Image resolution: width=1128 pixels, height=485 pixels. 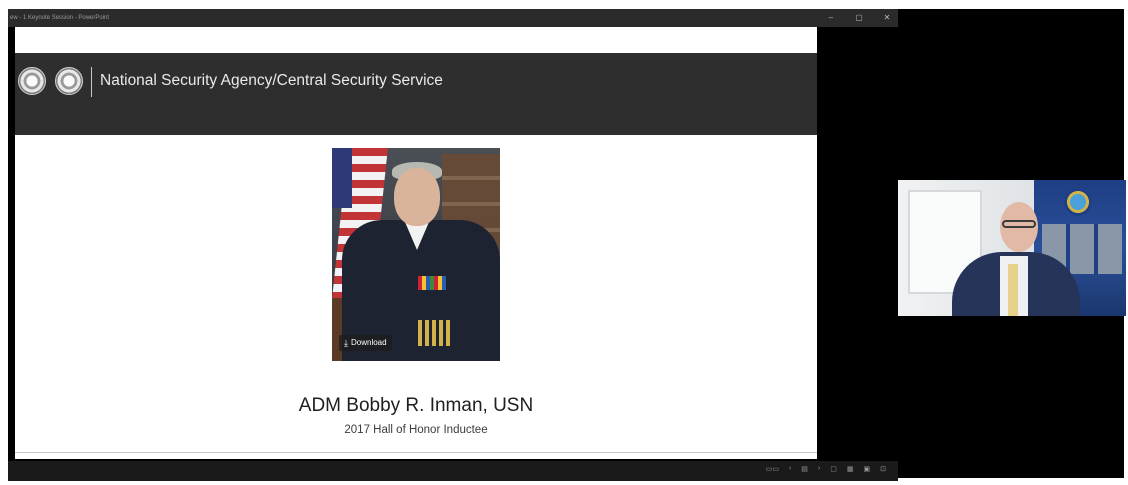 I want to click on status-icons: ▭▭ ‹ ▤ › ▢ ▦ ▣ ⊡, so click(x=826, y=469).